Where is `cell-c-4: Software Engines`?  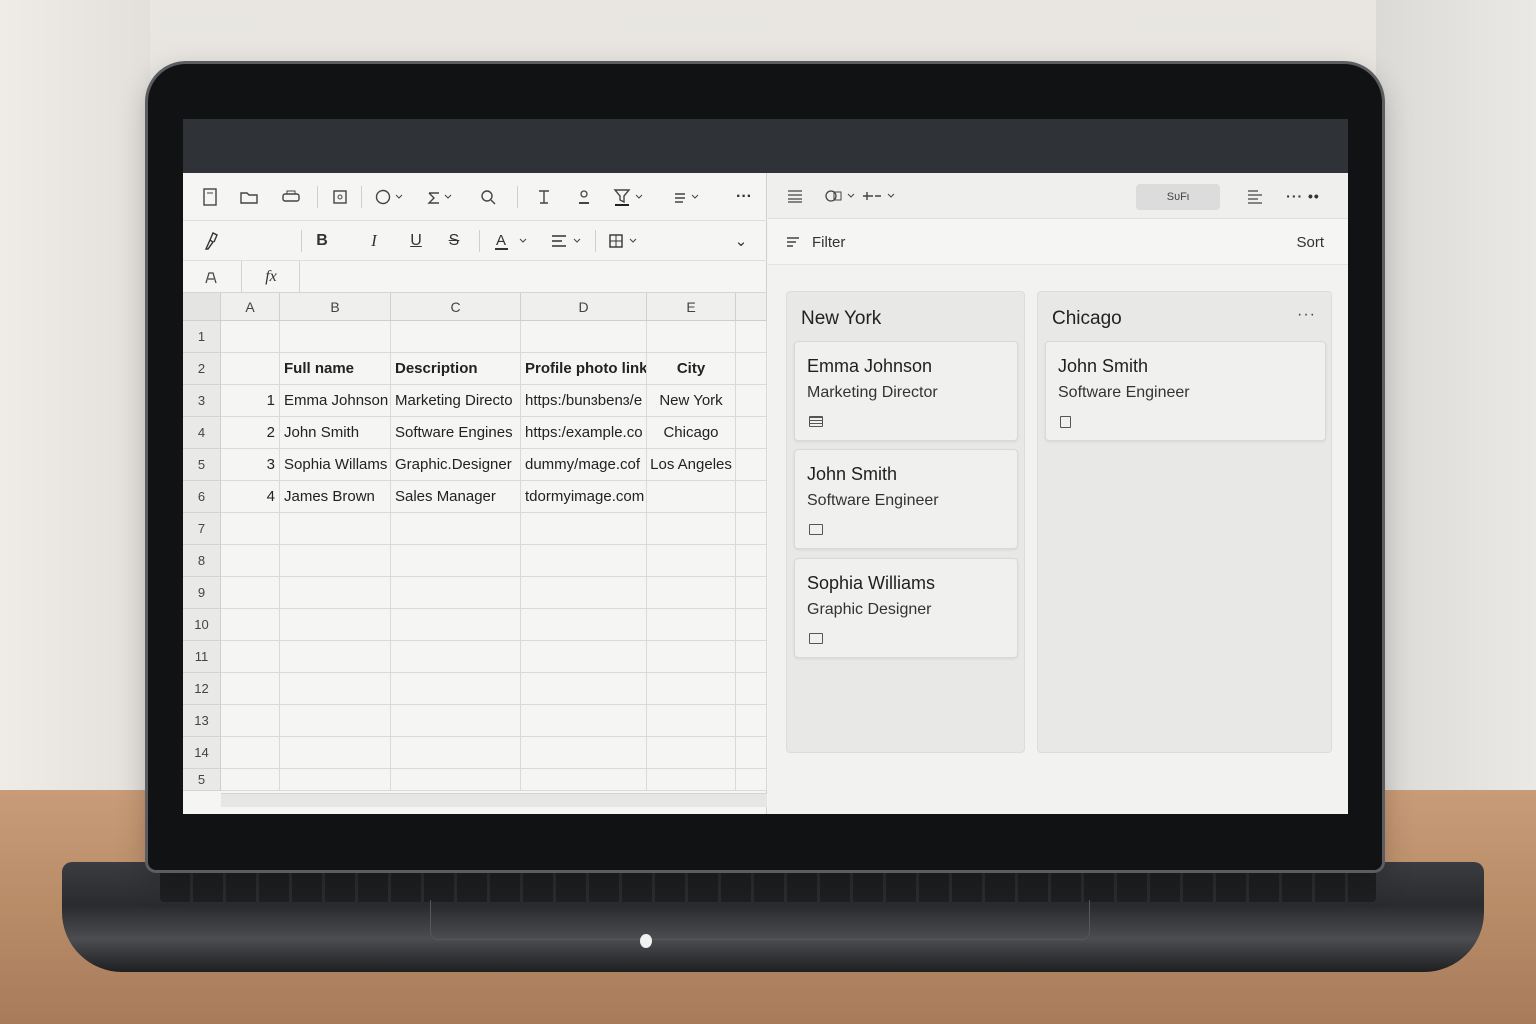
cell-c-4: Software Engines is located at coordinates (456, 433).